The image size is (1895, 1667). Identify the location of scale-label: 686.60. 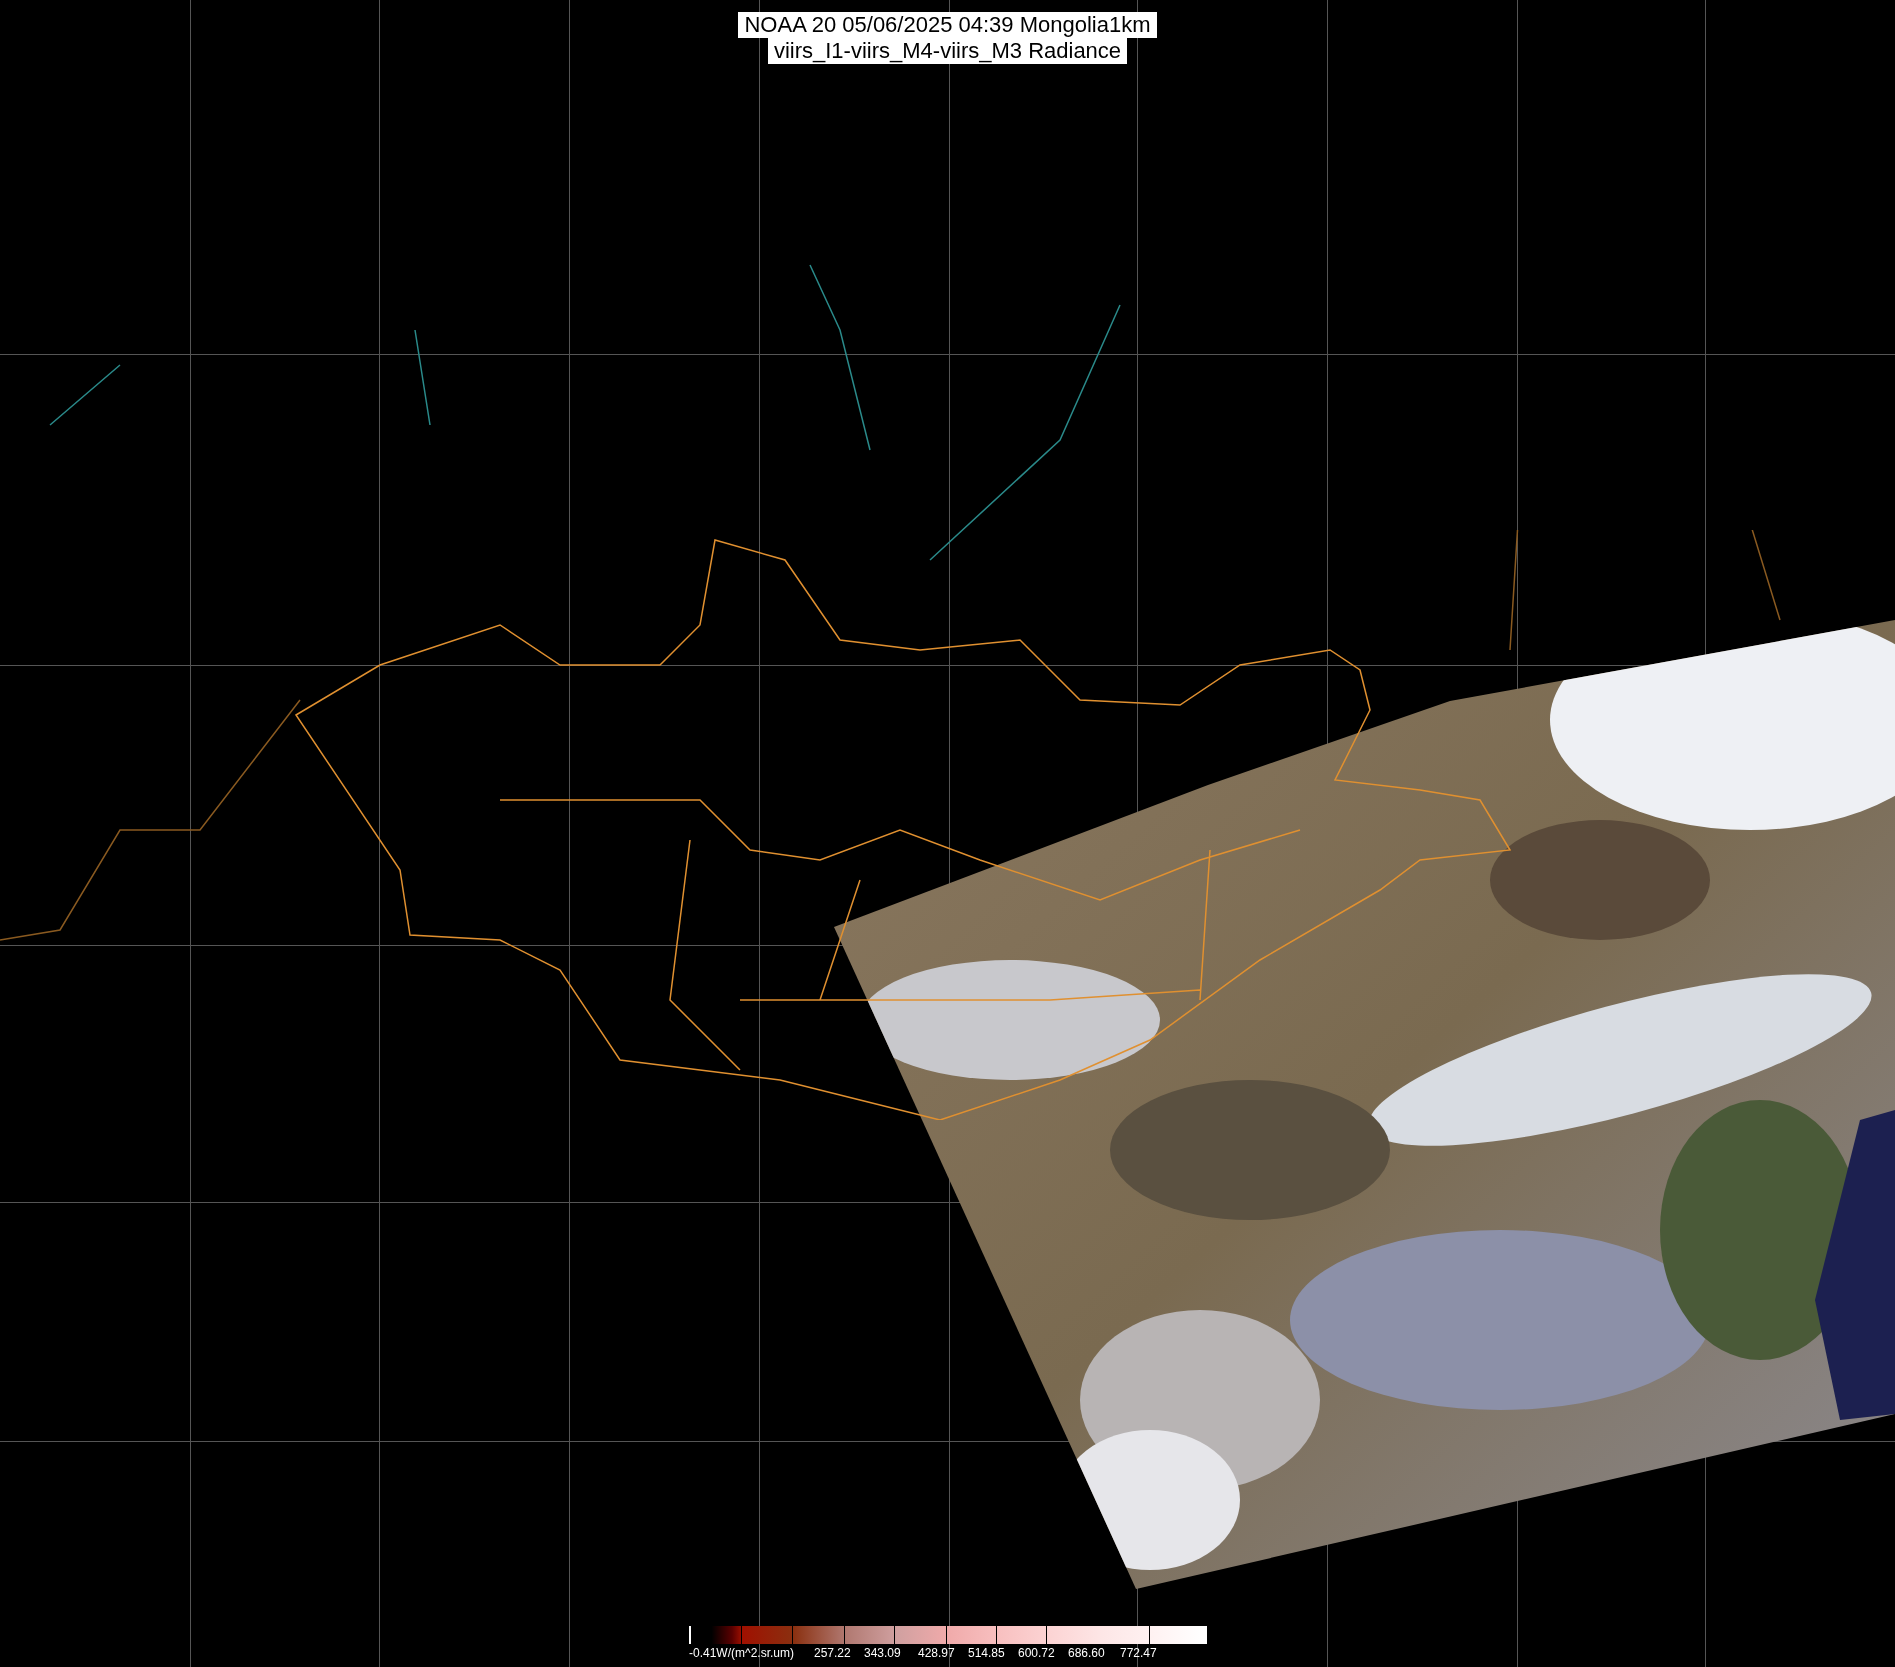
(1086, 1653).